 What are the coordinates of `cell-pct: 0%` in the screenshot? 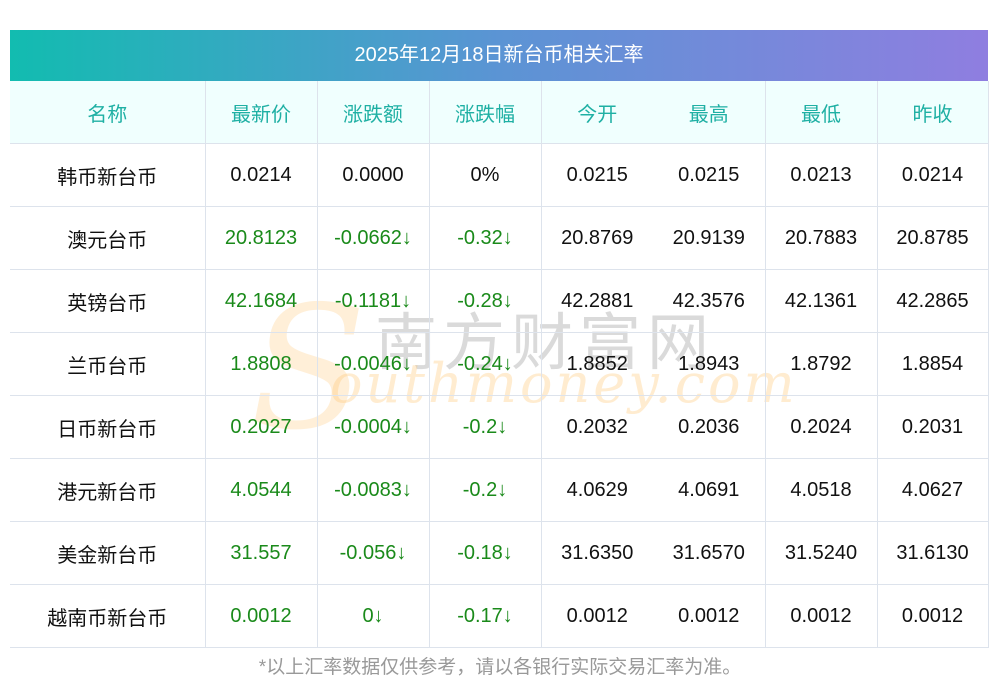 It's located at (485, 175).